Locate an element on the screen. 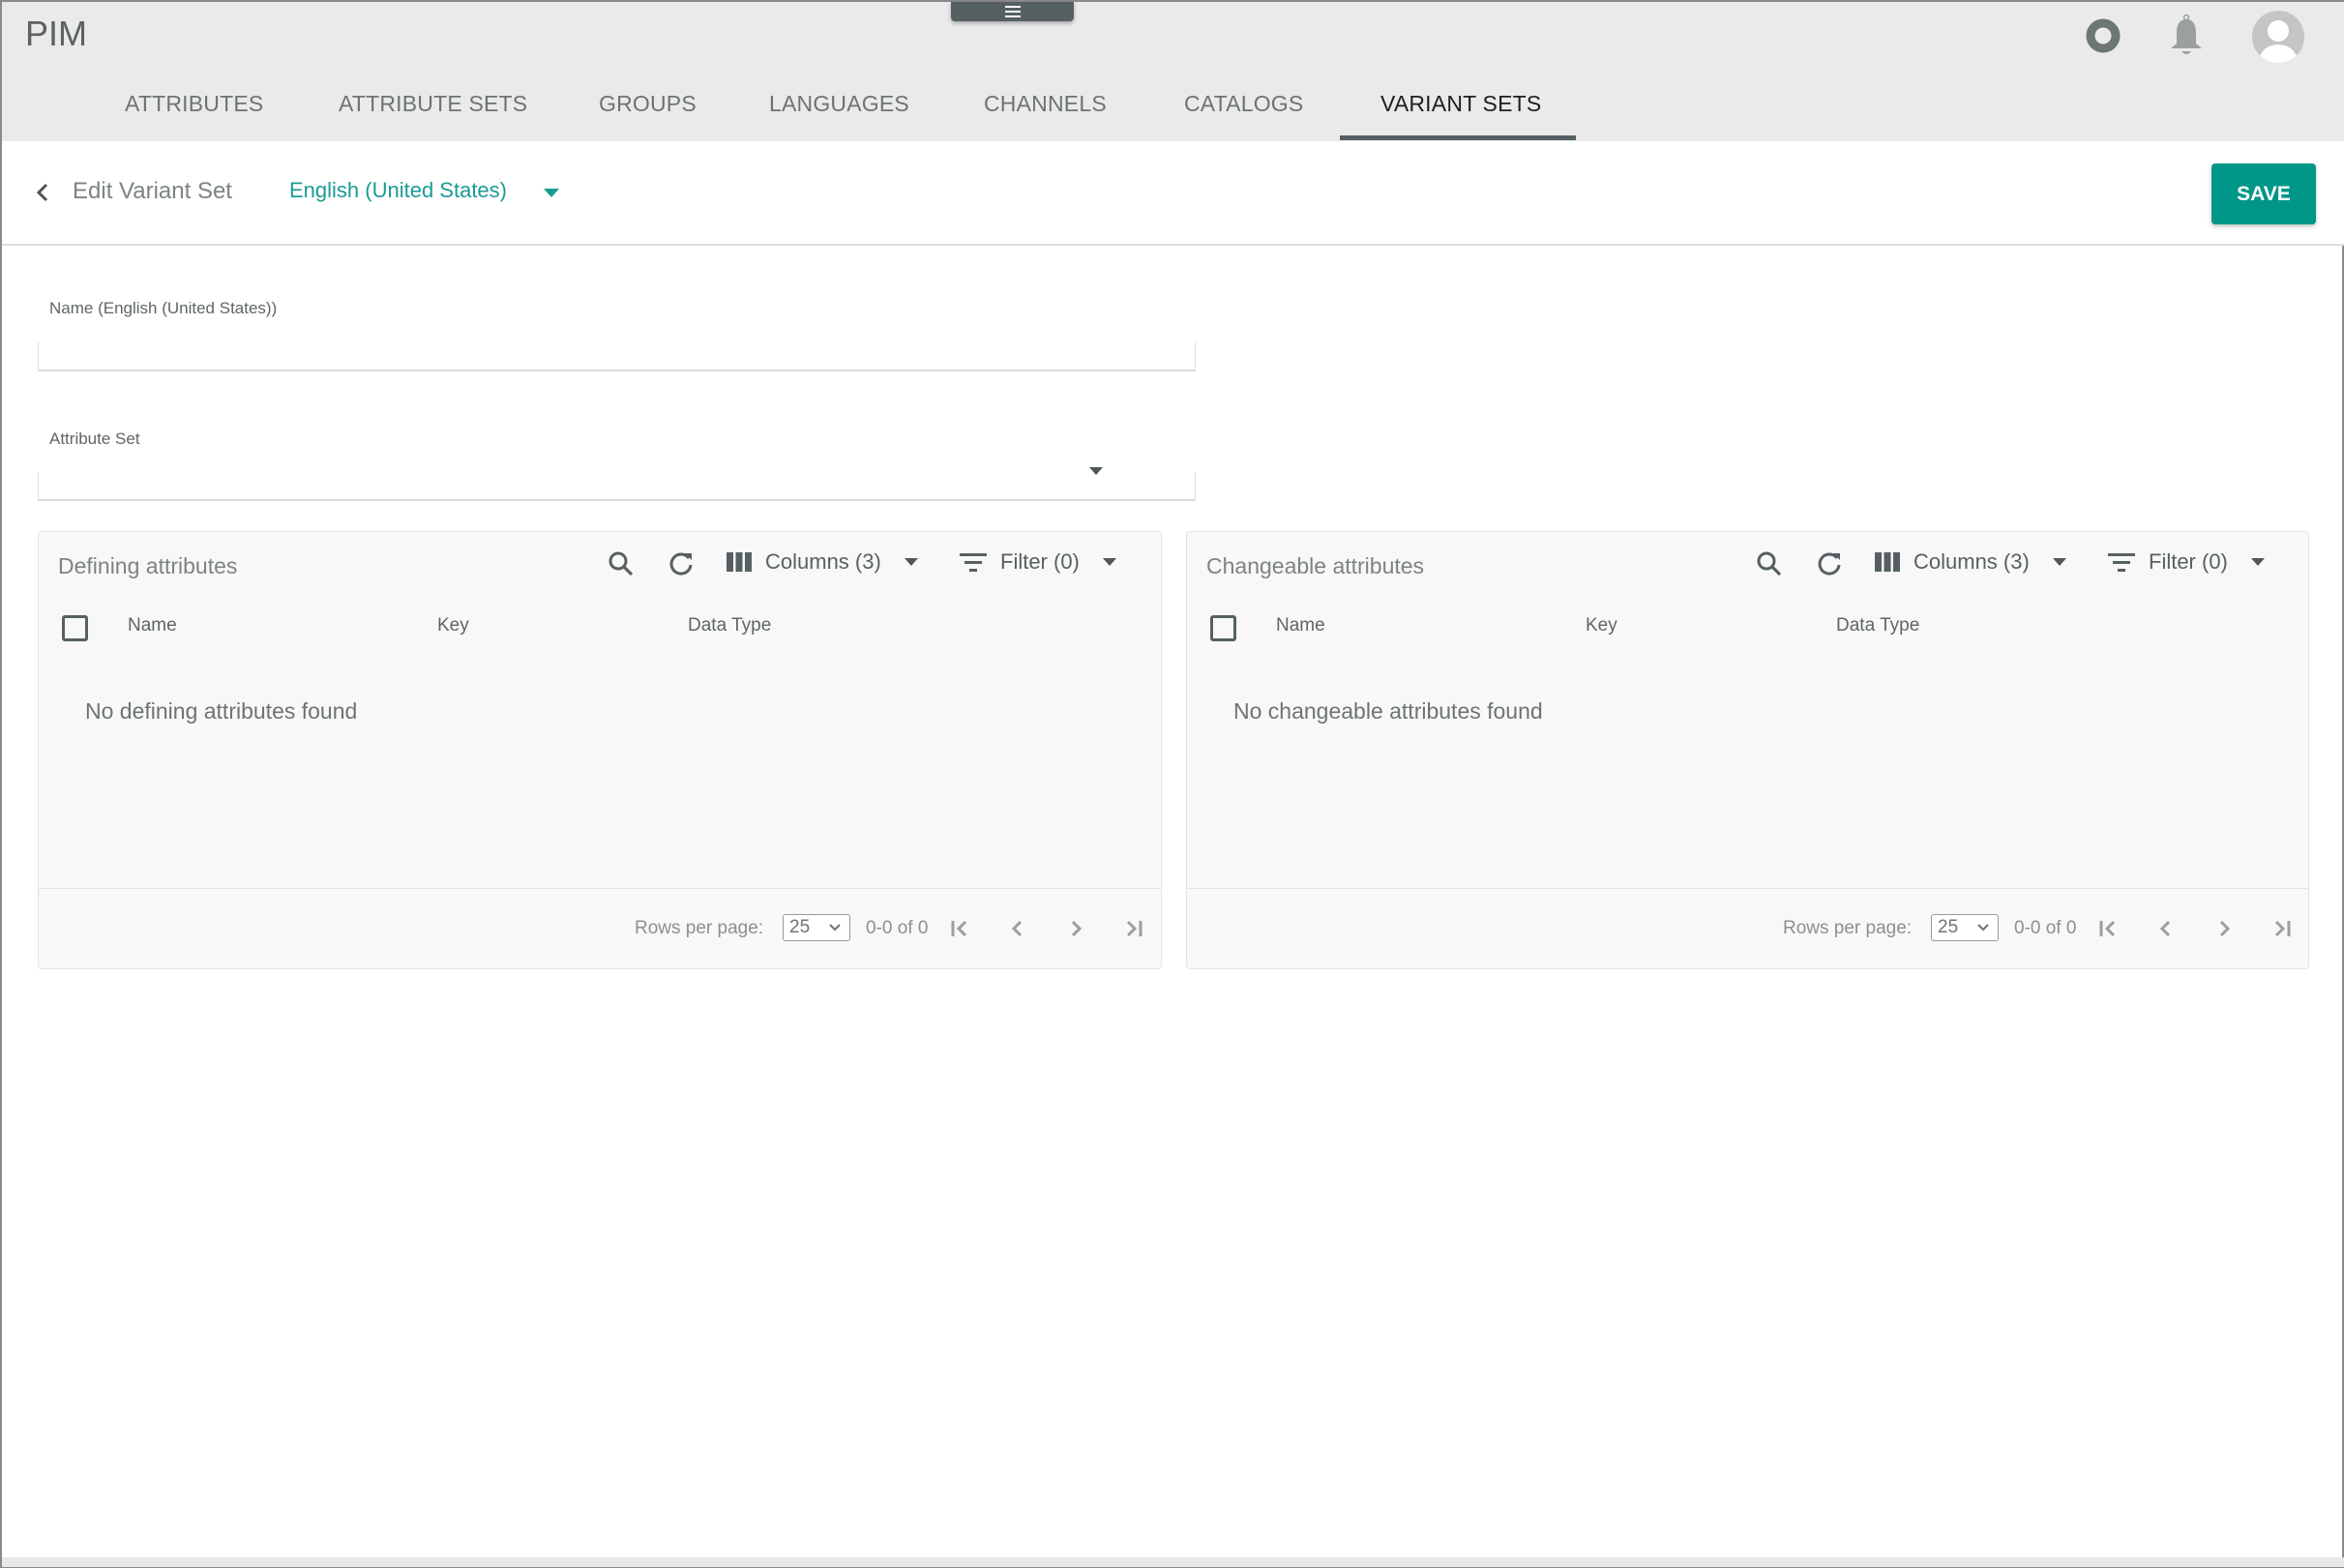 The width and height of the screenshot is (2344, 1568). notification-bell-icon is located at coordinates (2186, 34).